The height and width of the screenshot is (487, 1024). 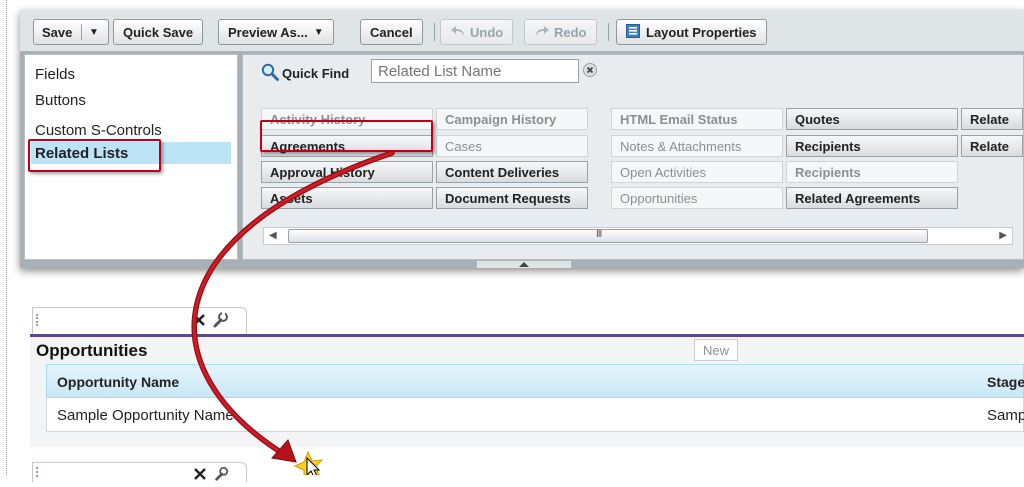 I want to click on redo-button: Redo, so click(x=560, y=32).